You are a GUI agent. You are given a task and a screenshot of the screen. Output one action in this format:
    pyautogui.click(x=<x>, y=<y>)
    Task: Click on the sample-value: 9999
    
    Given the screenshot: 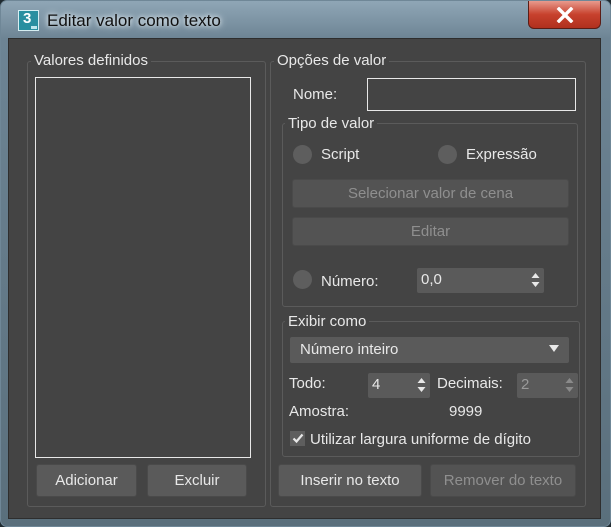 What is the action you would take?
    pyautogui.click(x=466, y=411)
    